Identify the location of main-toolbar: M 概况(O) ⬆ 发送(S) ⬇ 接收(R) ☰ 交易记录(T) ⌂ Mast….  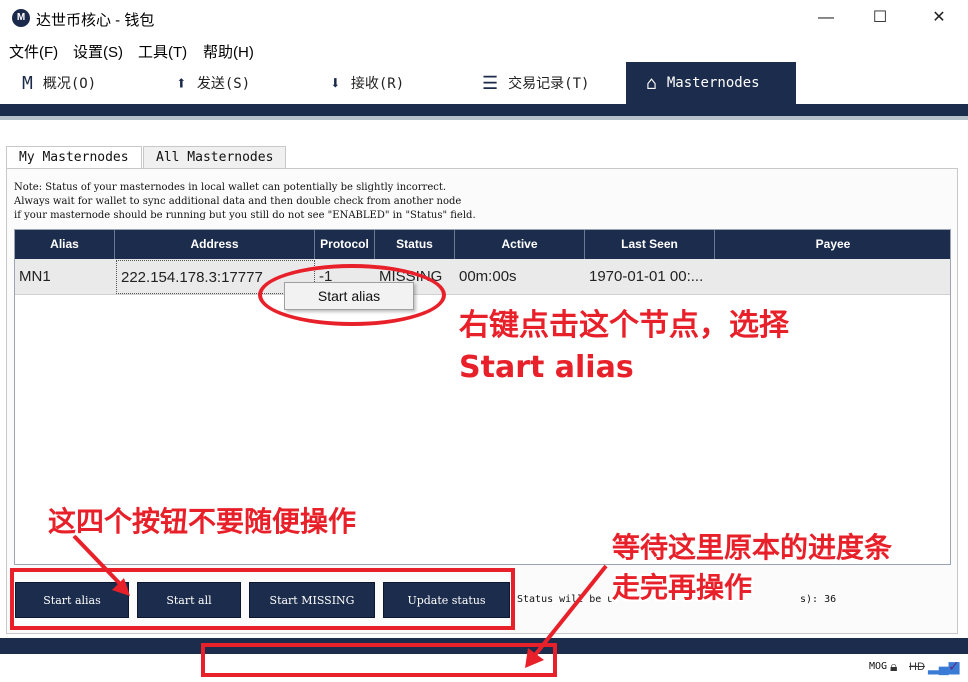
(484, 83).